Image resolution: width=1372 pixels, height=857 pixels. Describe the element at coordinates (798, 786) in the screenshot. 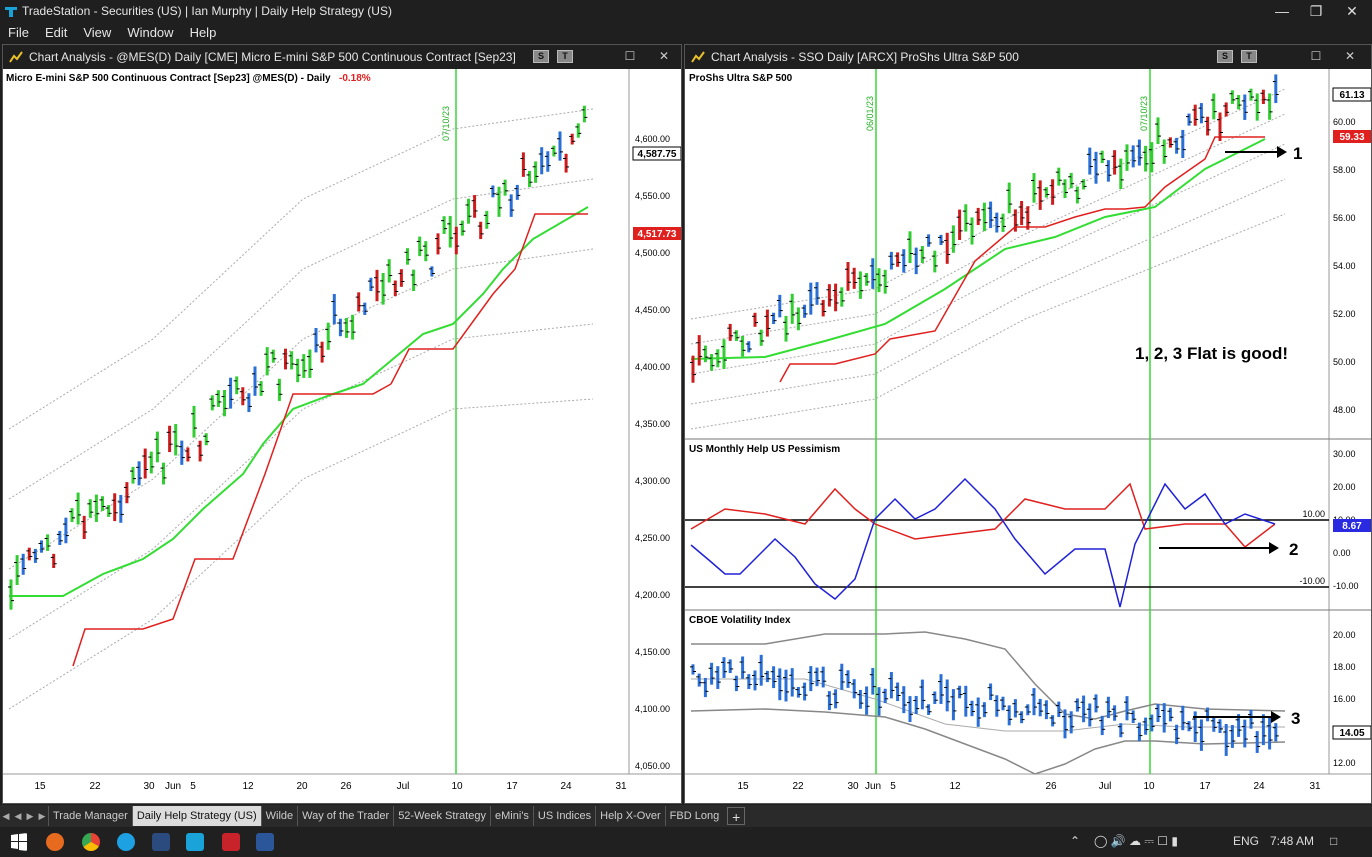

I see `right-x-tick: 22` at that location.